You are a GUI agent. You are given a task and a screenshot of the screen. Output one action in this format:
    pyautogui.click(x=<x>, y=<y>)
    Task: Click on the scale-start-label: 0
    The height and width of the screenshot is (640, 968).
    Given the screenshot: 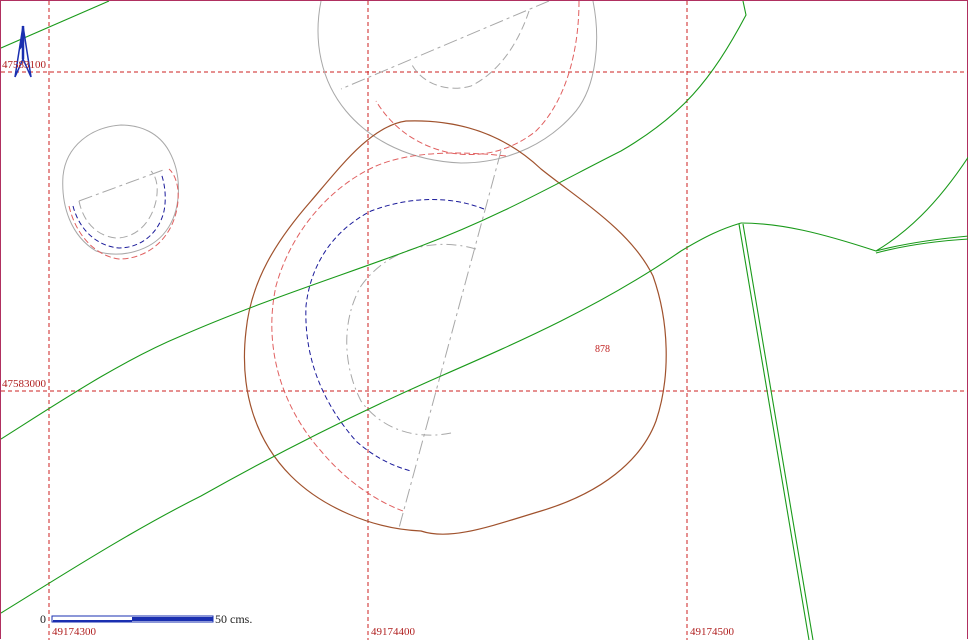 What is the action you would take?
    pyautogui.click(x=43, y=619)
    